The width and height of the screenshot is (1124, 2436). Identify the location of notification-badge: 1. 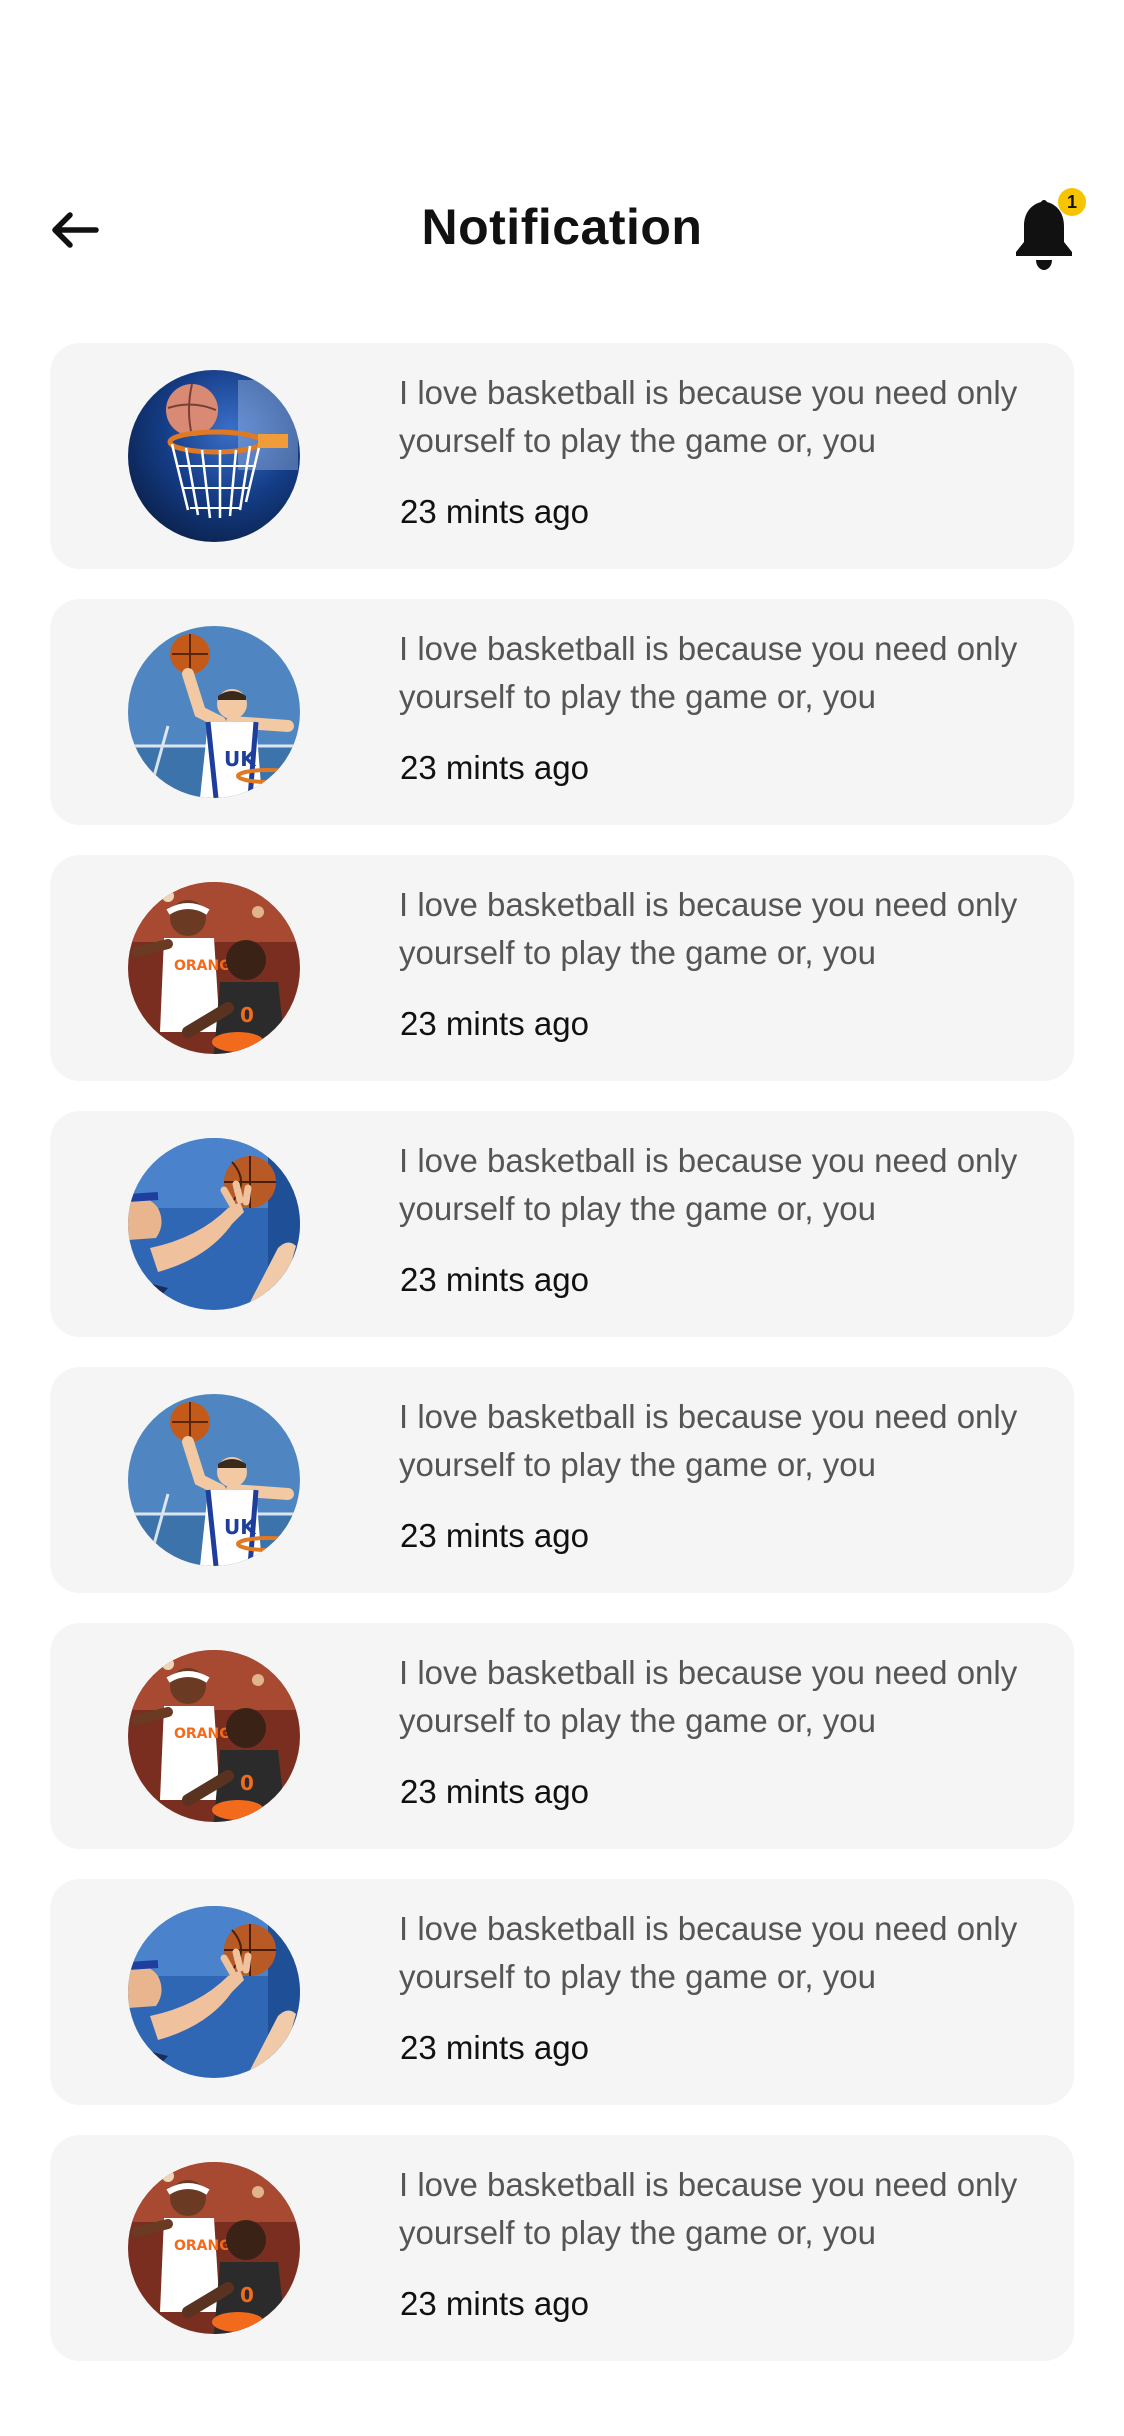
(1072, 202).